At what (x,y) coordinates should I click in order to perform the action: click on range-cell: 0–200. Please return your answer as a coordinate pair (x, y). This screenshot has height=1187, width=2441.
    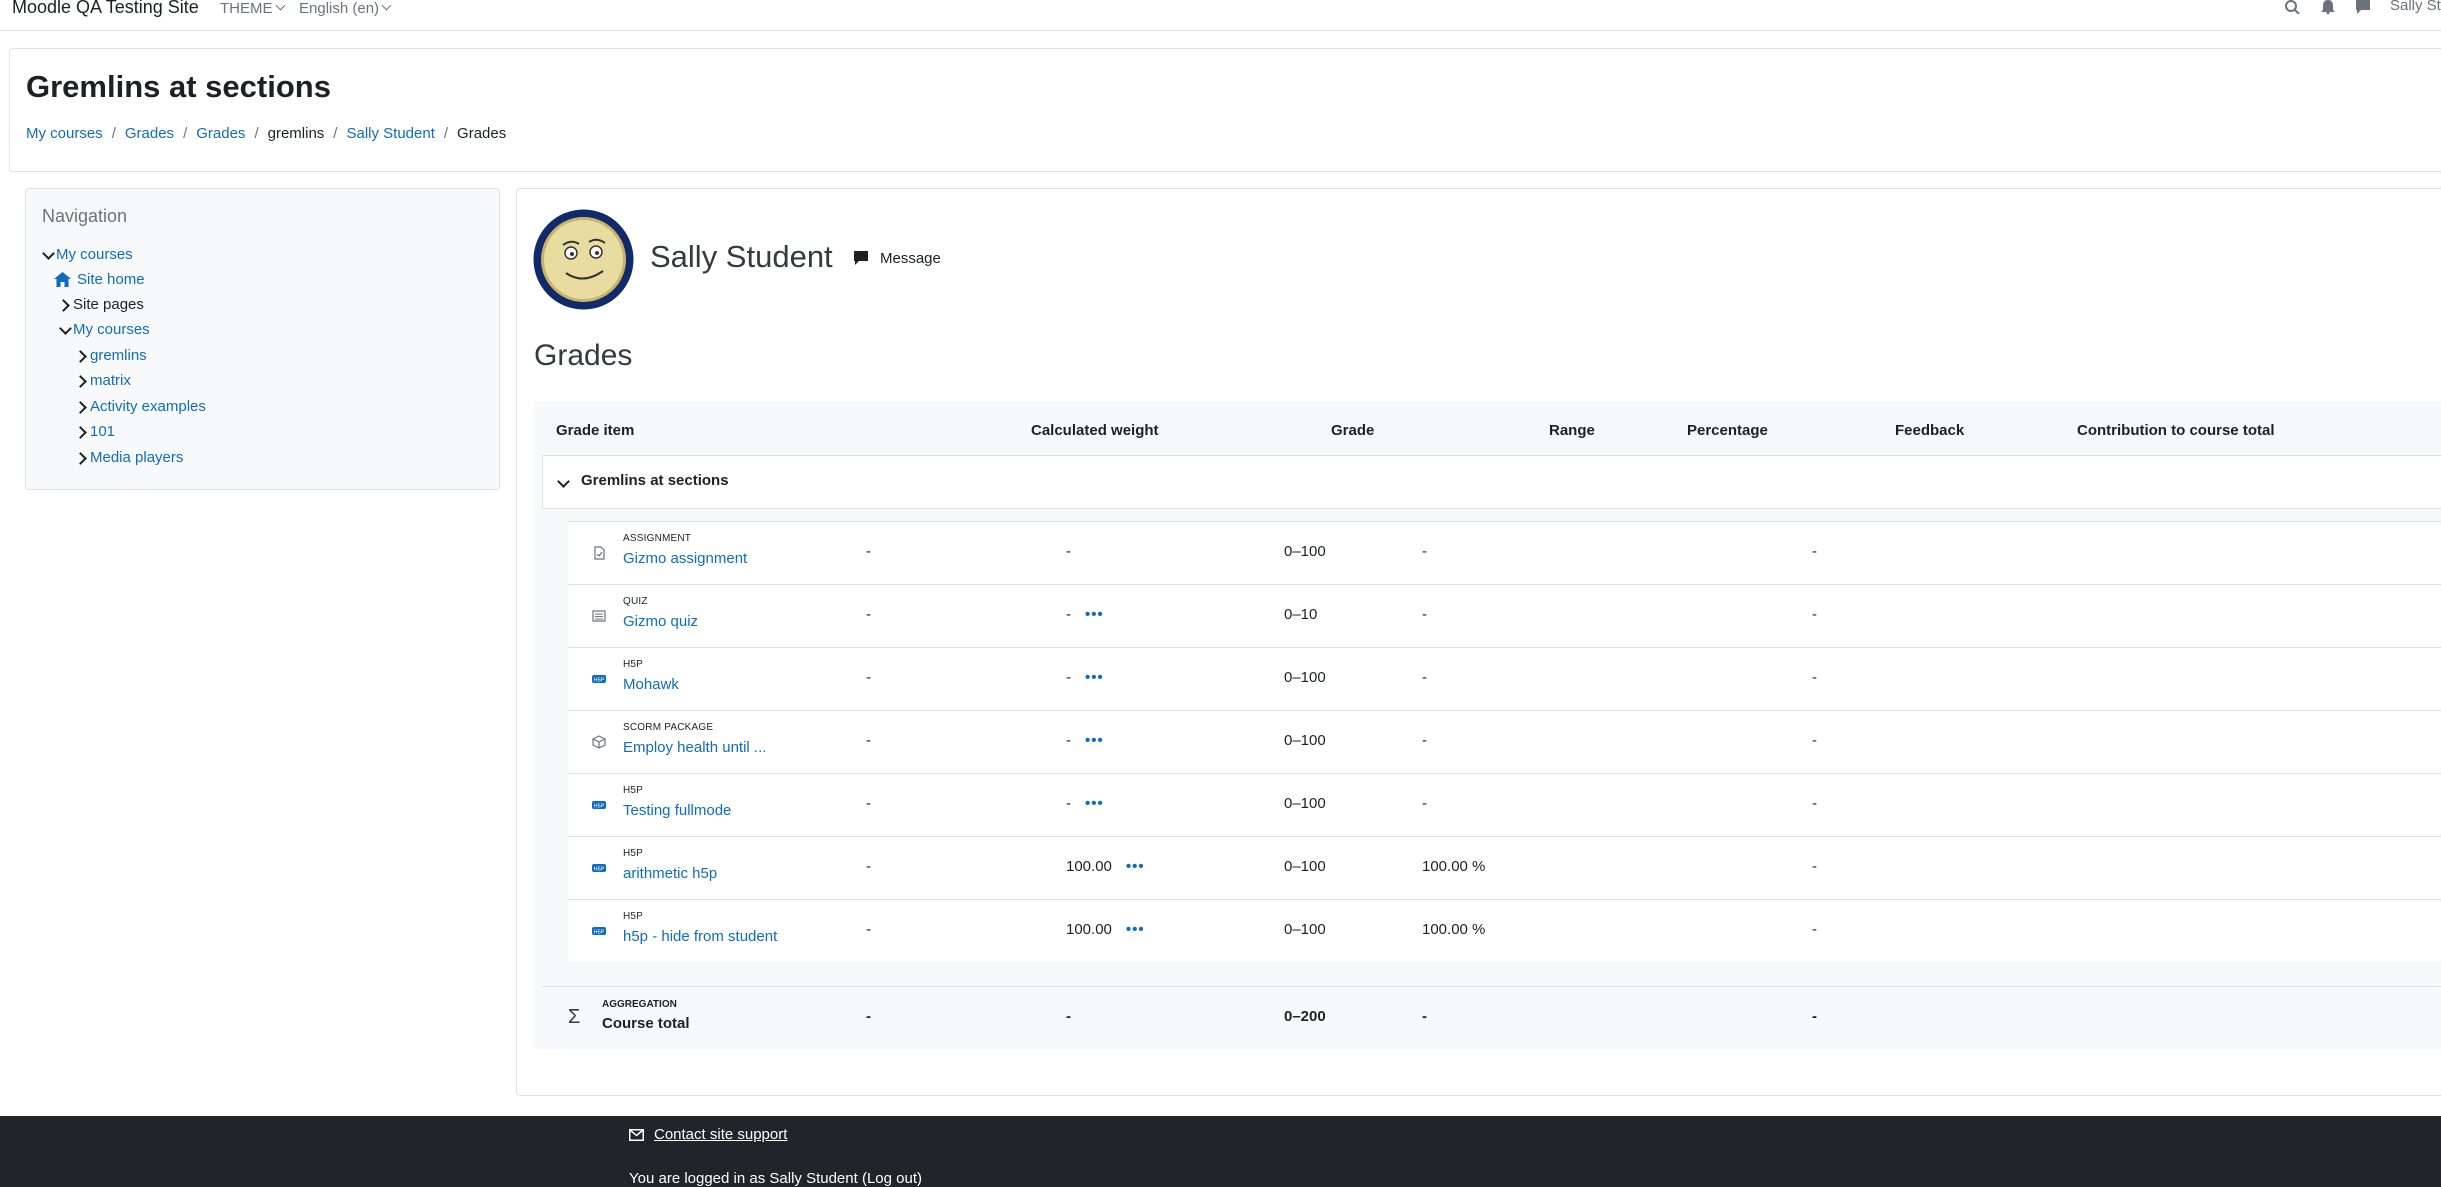
    Looking at the image, I should click on (1305, 1016).